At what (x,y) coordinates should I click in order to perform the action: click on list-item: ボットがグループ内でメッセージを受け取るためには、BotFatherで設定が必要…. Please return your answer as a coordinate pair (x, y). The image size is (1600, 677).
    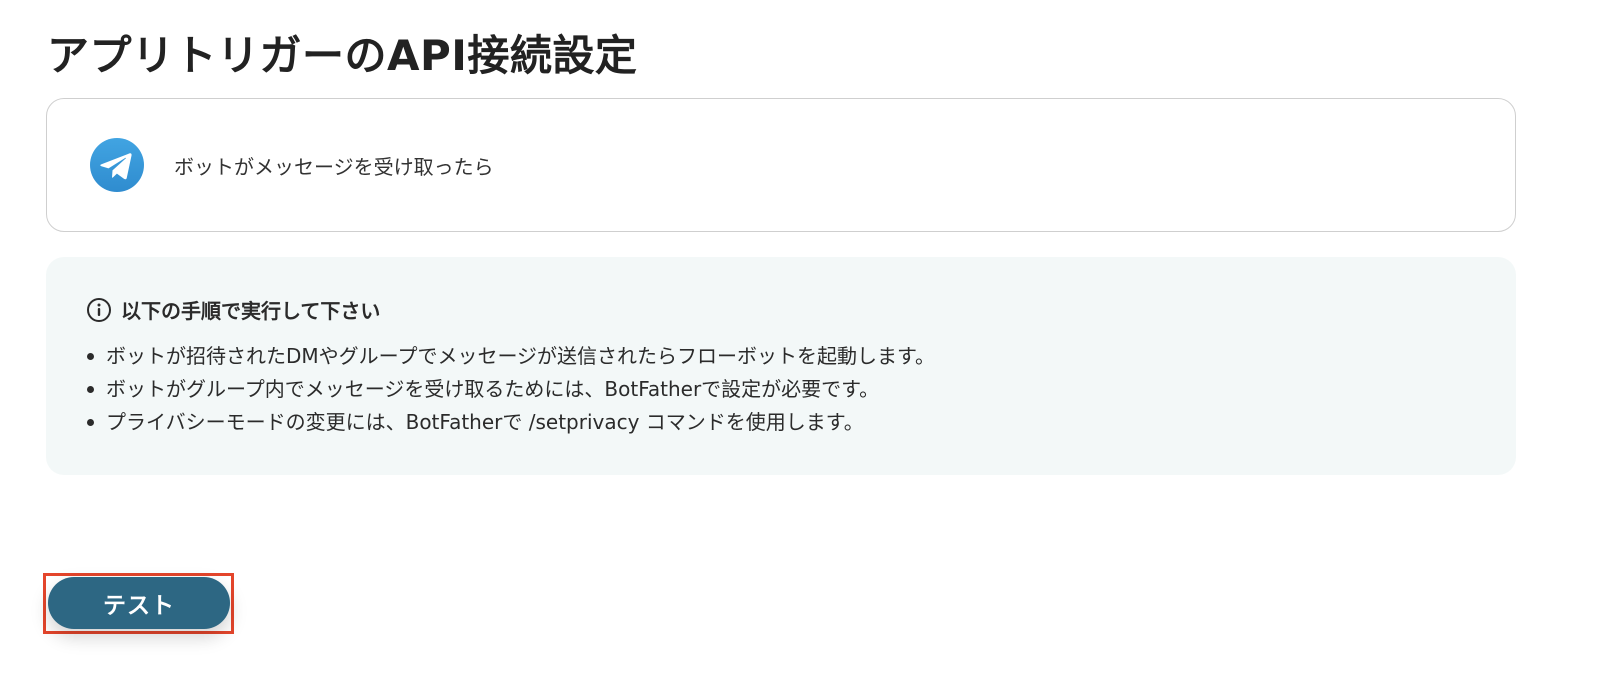
    Looking at the image, I should click on (510, 389).